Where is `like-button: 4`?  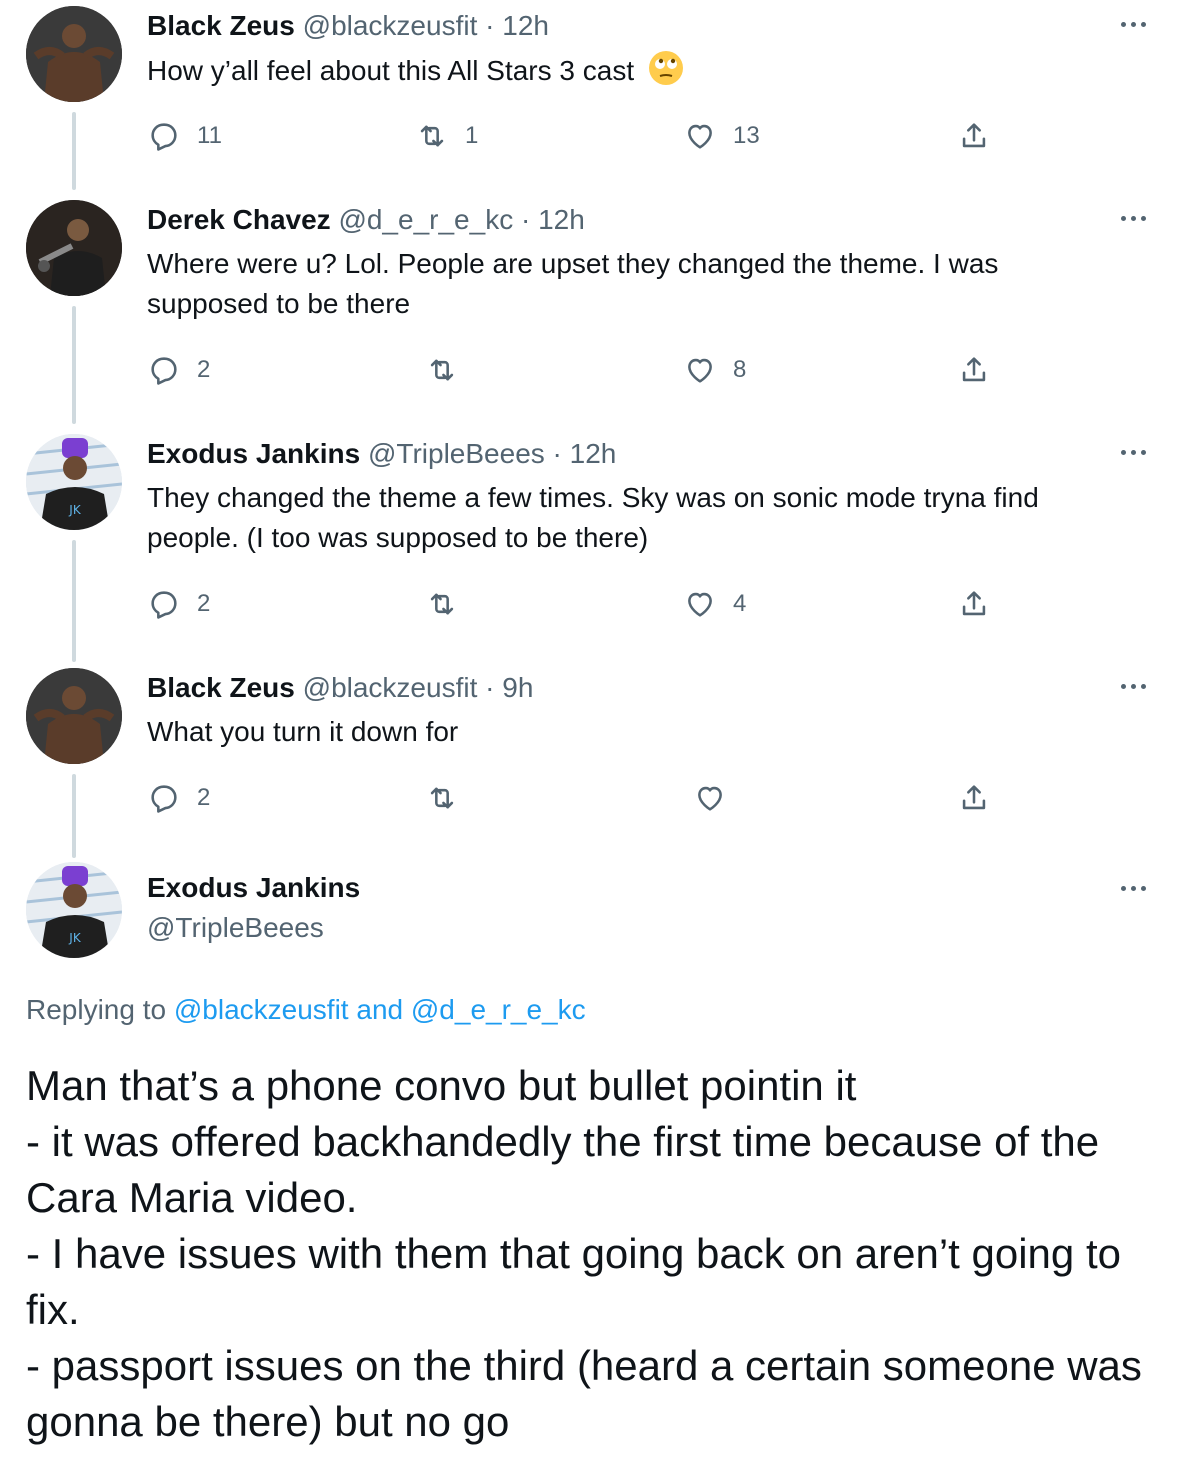 like-button: 4 is located at coordinates (714, 604).